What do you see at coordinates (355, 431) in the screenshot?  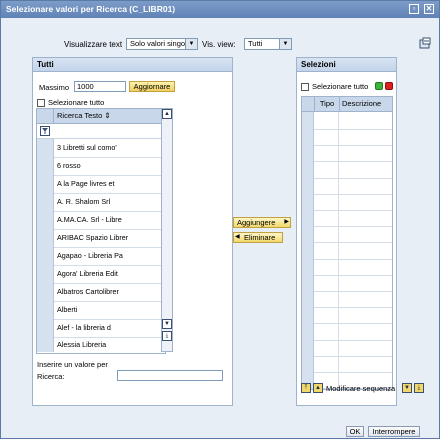 I see `ok-button: OK` at bounding box center [355, 431].